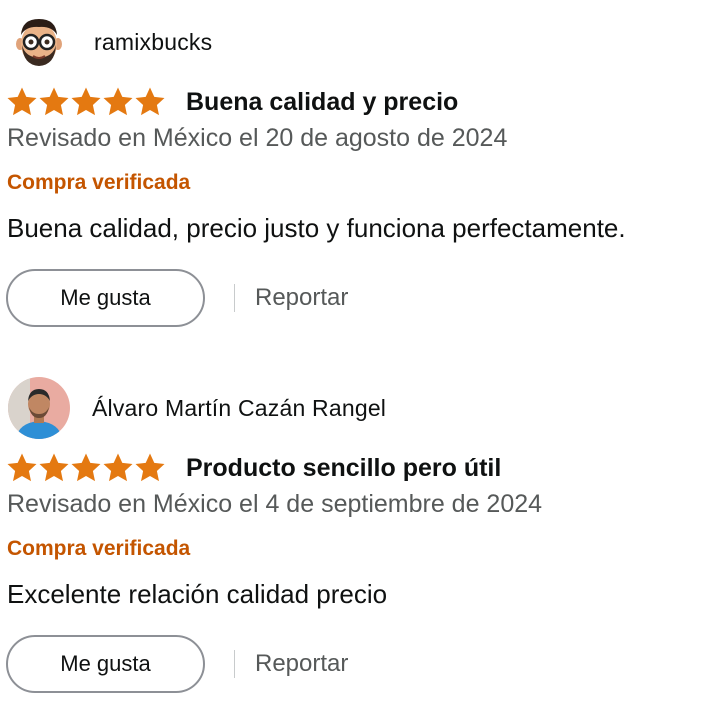  Describe the element at coordinates (343, 468) in the screenshot. I see `review-title: Producto sencillo pero útil` at that location.